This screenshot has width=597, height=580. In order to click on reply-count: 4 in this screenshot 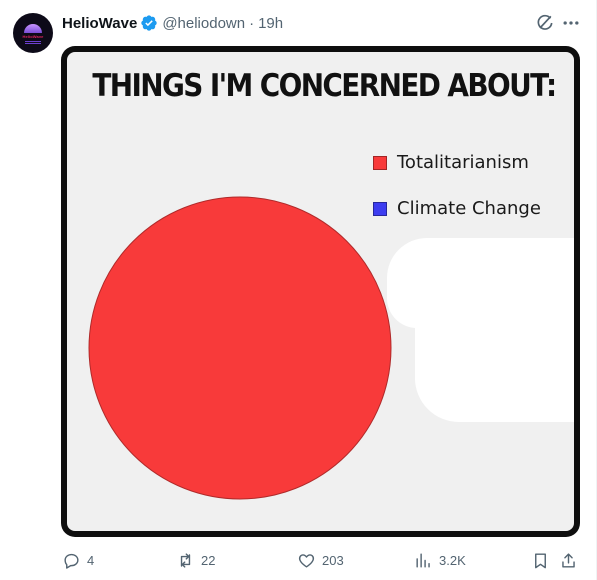, I will do `click(91, 560)`.